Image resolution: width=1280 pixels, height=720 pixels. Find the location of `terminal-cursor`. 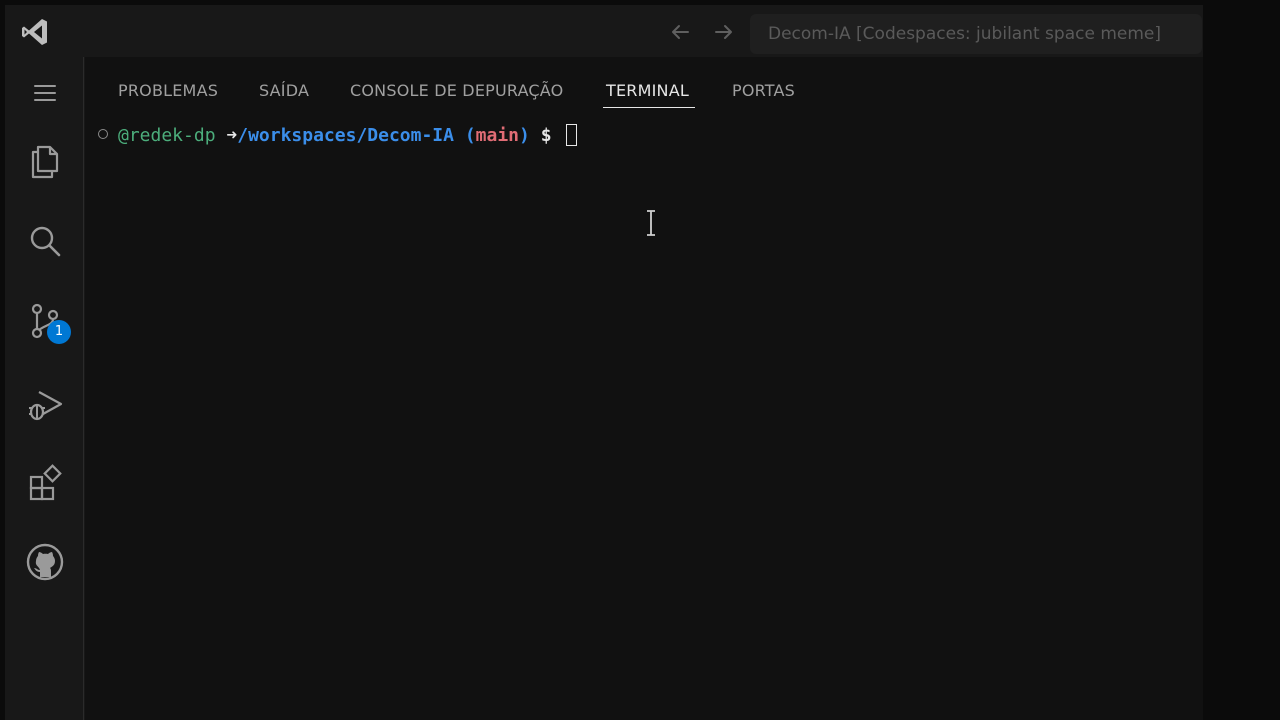

terminal-cursor is located at coordinates (572, 135).